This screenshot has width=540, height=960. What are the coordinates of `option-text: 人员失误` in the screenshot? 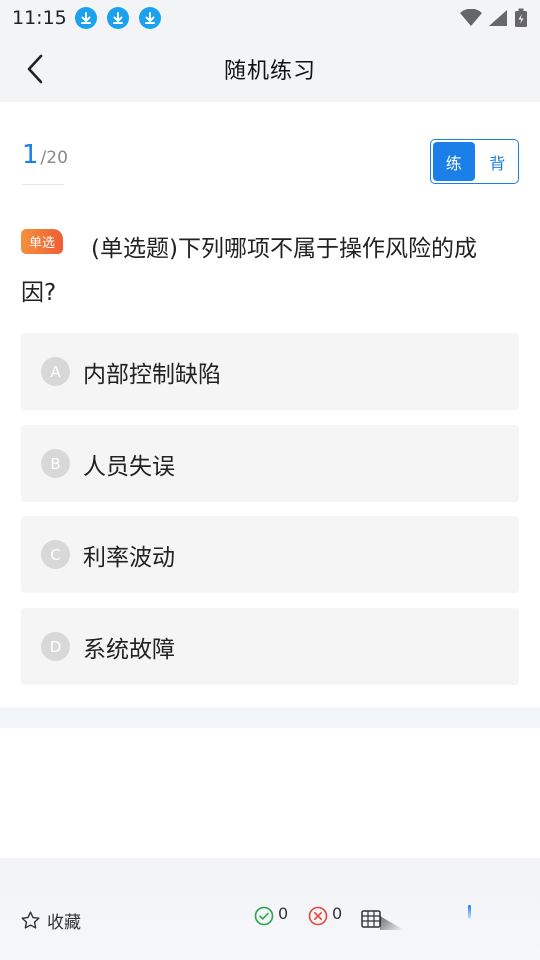 It's located at (129, 466).